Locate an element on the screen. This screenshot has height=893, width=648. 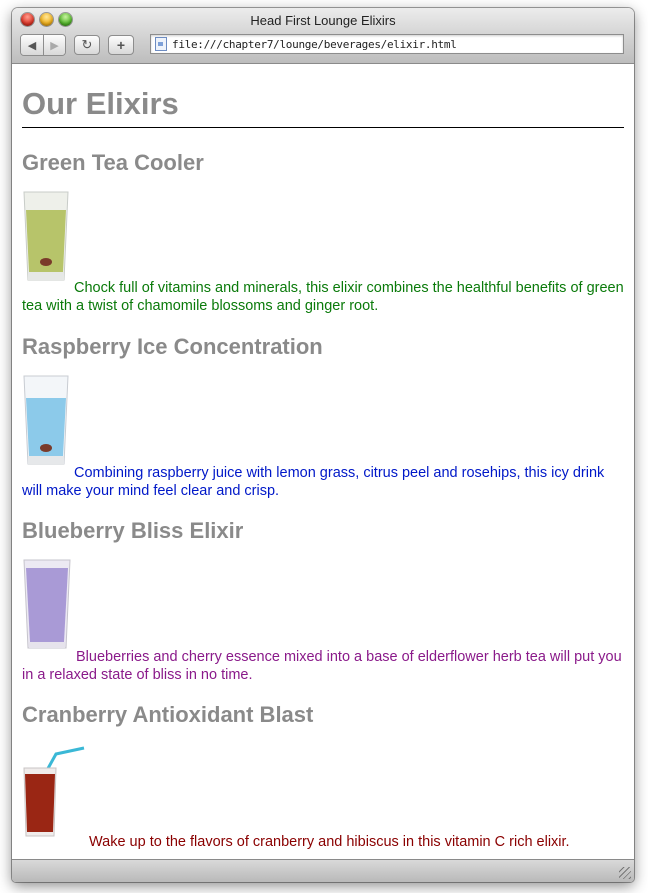
elixir-title-cranberry: Cranberry Antioxidant Blast is located at coordinates (168, 714).